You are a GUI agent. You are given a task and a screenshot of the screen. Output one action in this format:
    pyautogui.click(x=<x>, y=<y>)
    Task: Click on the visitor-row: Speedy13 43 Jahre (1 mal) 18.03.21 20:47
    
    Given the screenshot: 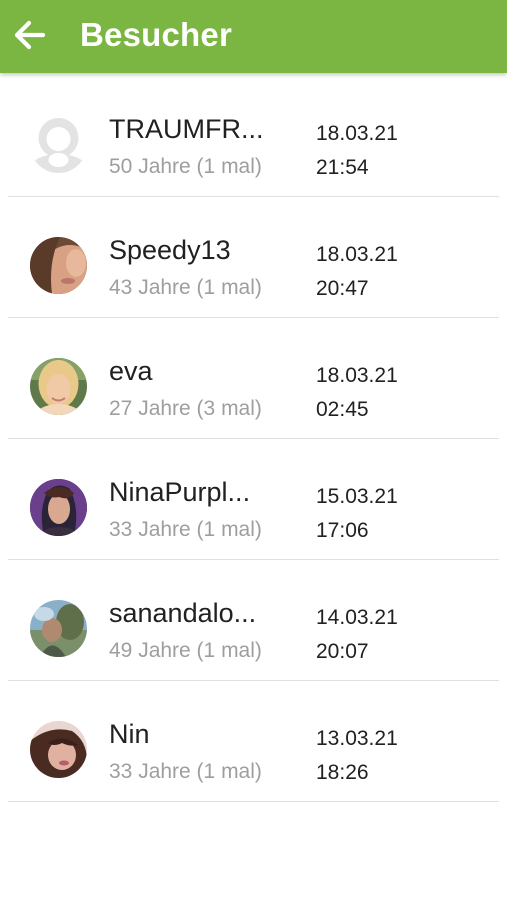 What is the action you would take?
    pyautogui.click(x=253, y=257)
    